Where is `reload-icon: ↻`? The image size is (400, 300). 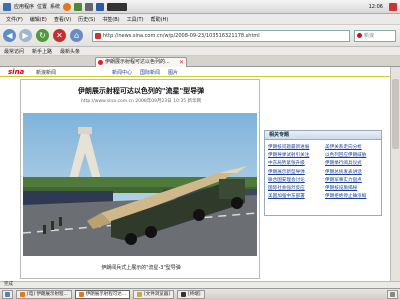
reload-icon: ↻ is located at coordinates (42, 35).